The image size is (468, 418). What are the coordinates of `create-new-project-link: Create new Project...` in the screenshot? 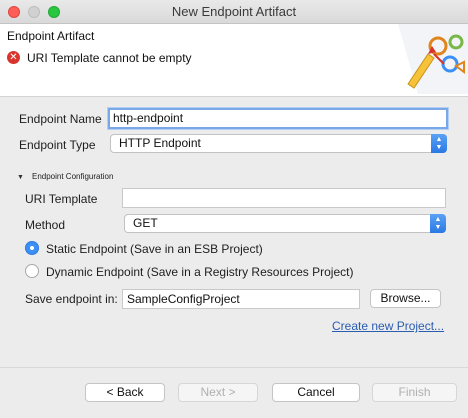 It's located at (388, 326).